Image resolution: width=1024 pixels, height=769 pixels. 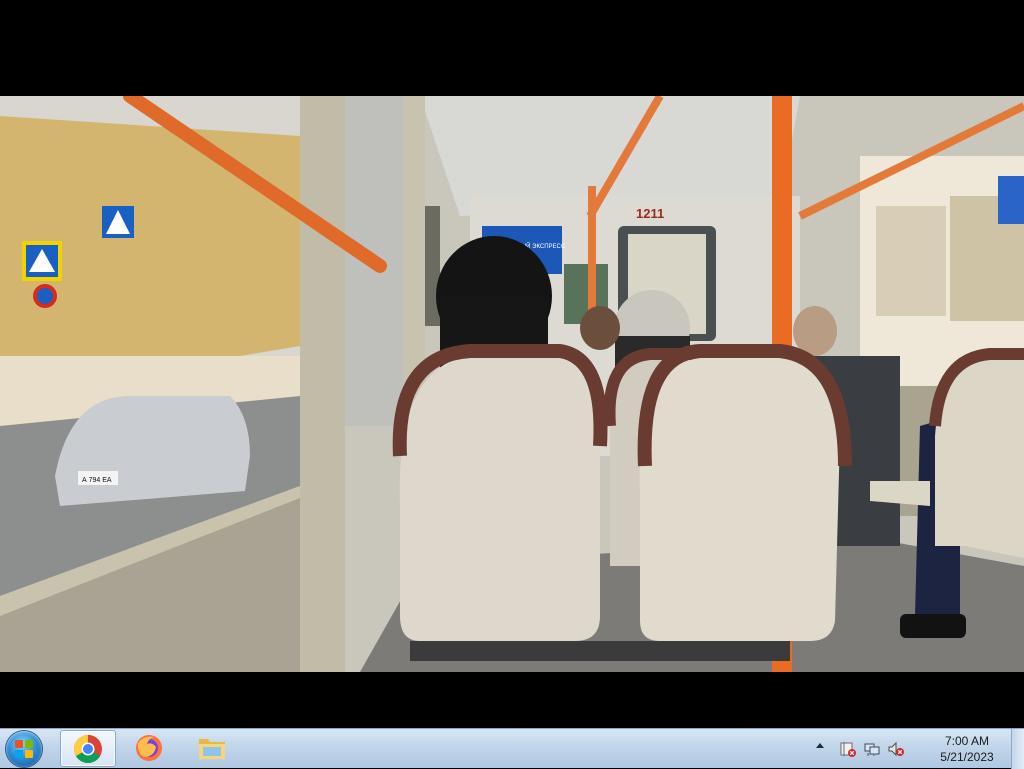 What do you see at coordinates (967, 741) in the screenshot?
I see `clock-time: 7:00 AM` at bounding box center [967, 741].